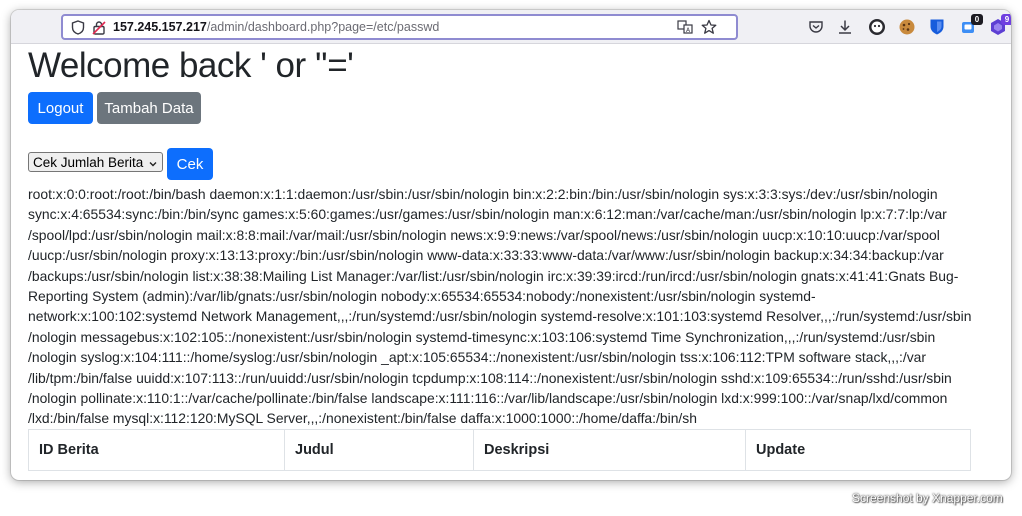 Image resolution: width=1022 pixels, height=516 pixels. I want to click on url-host: 157.245.157.217, so click(160, 27).